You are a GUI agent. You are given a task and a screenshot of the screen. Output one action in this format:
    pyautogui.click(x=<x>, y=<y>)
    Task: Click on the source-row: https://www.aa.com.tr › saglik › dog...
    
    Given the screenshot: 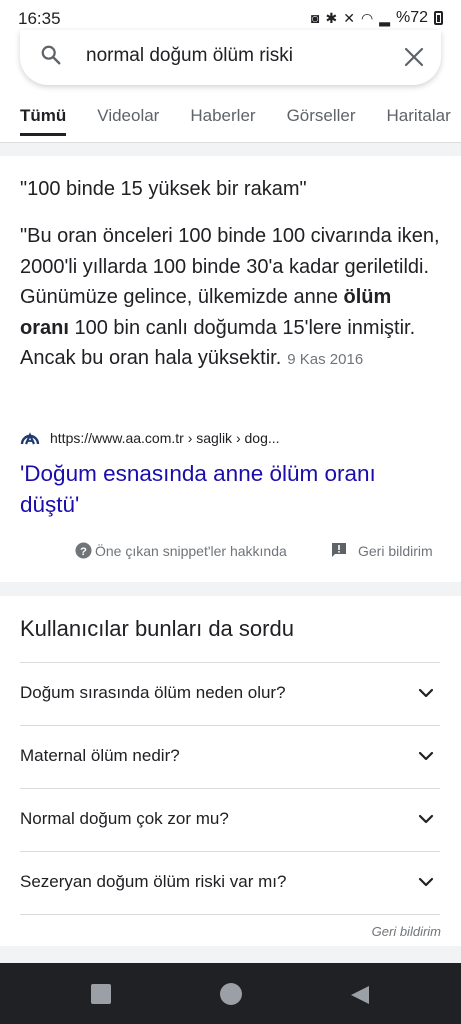 What is the action you would take?
    pyautogui.click(x=150, y=438)
    